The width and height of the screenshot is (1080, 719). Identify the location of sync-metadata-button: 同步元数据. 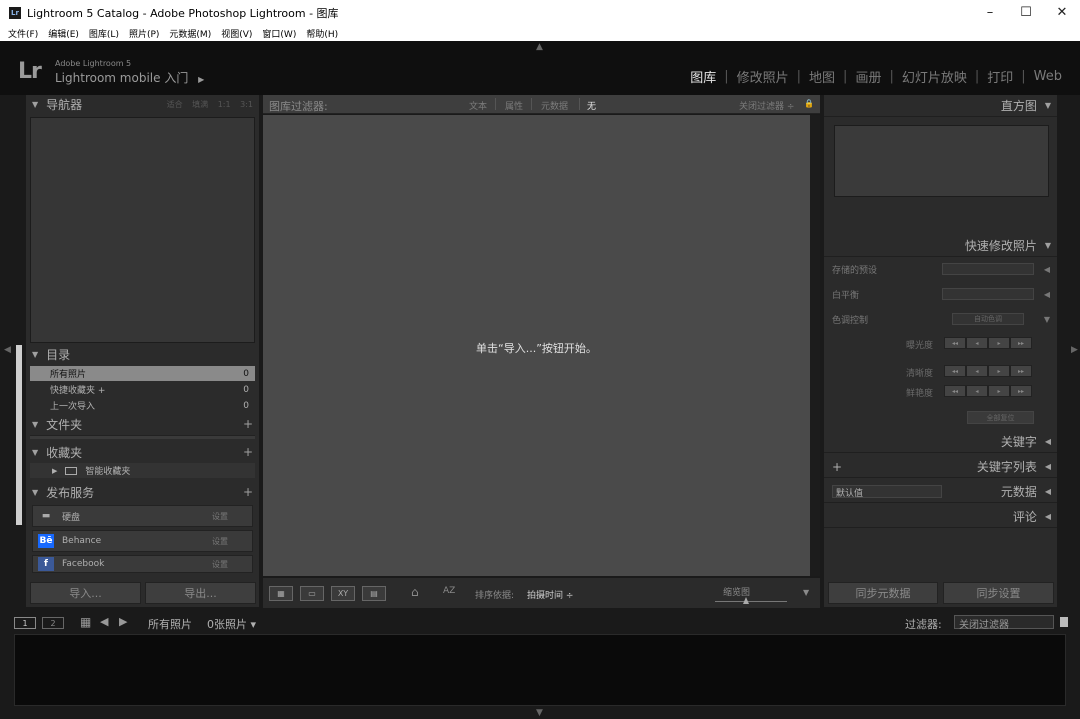
(883, 593).